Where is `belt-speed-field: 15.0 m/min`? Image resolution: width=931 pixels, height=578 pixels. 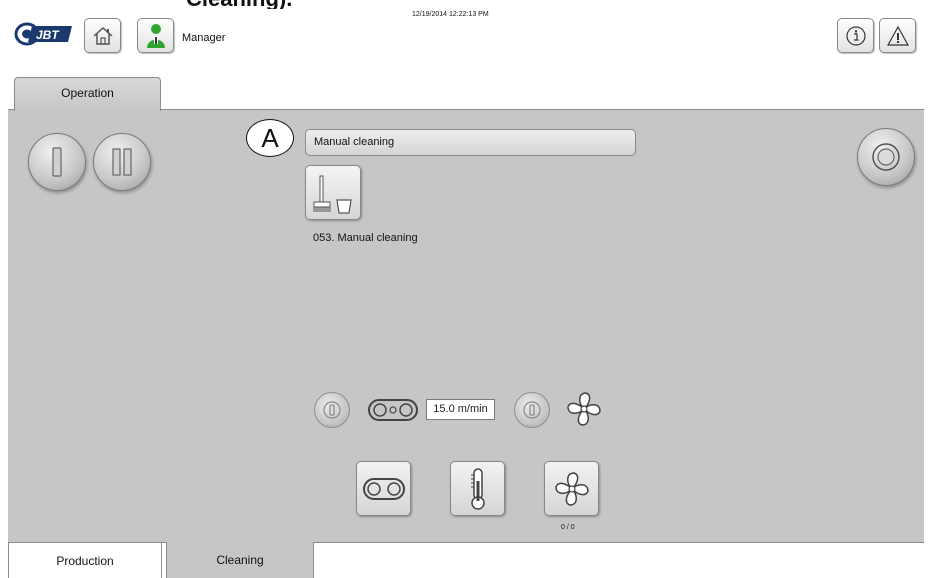 belt-speed-field: 15.0 m/min is located at coordinates (460, 409).